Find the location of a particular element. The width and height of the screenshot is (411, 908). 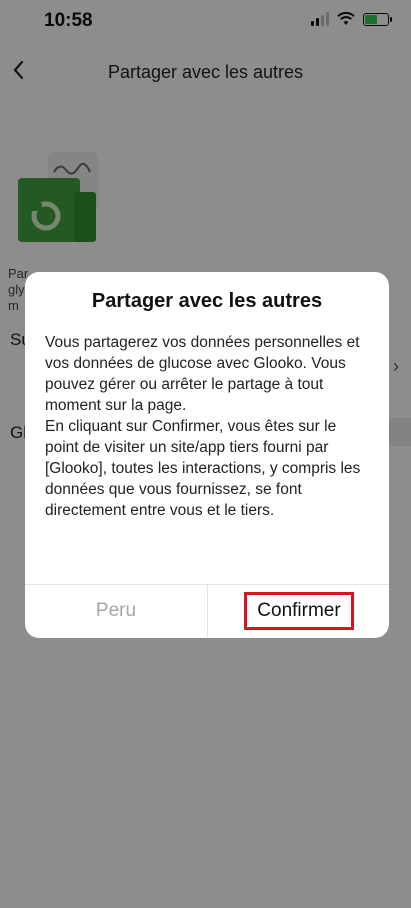

confirm-button-label: Confirmer is located at coordinates (299, 611).